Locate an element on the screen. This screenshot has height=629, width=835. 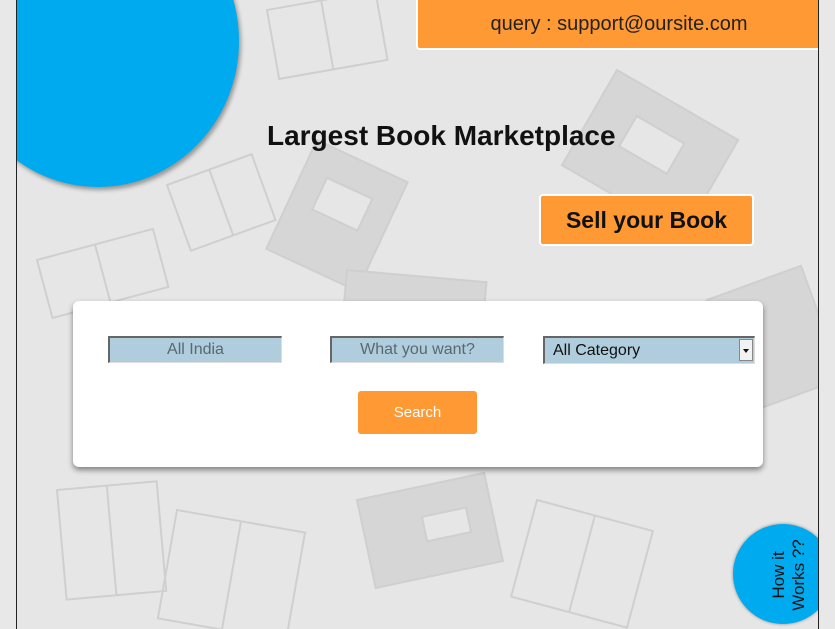
support-query-text: query : support@oursite.com is located at coordinates (619, 23).